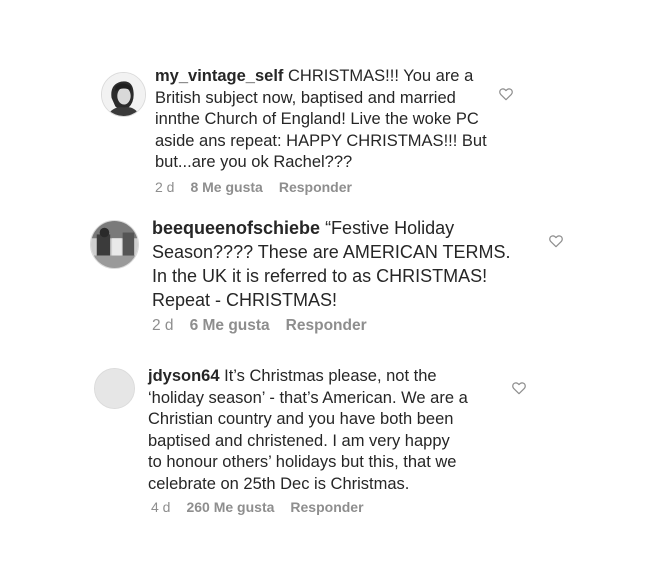 This screenshot has height=563, width=645. I want to click on comment-meta: 2 d 6 Me gusta Responder, so click(259, 326).